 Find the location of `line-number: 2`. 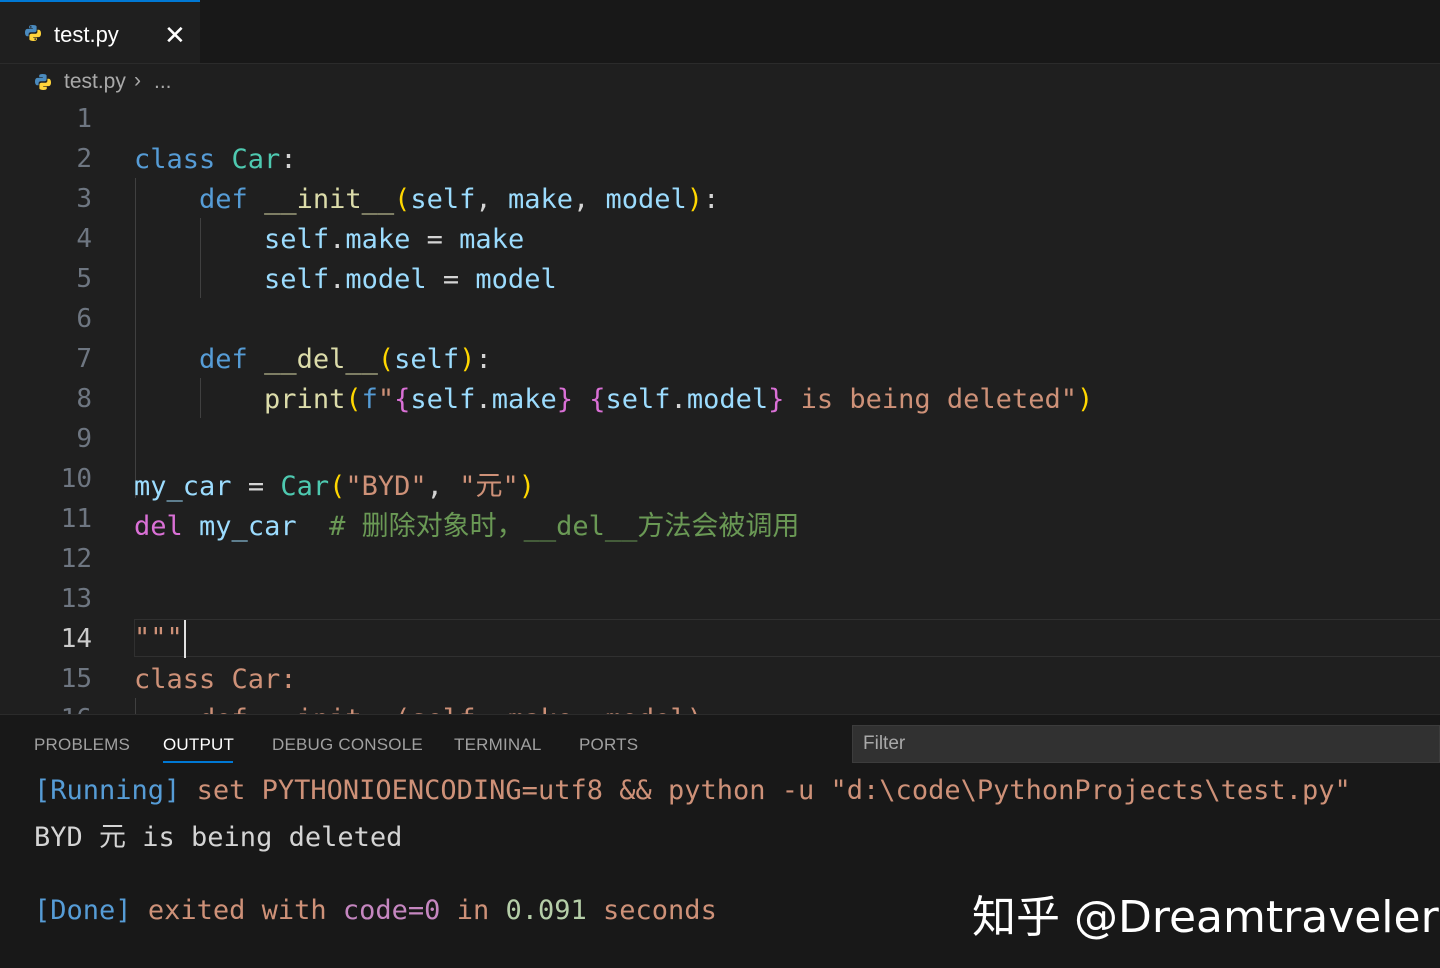

line-number: 2 is located at coordinates (84, 159).